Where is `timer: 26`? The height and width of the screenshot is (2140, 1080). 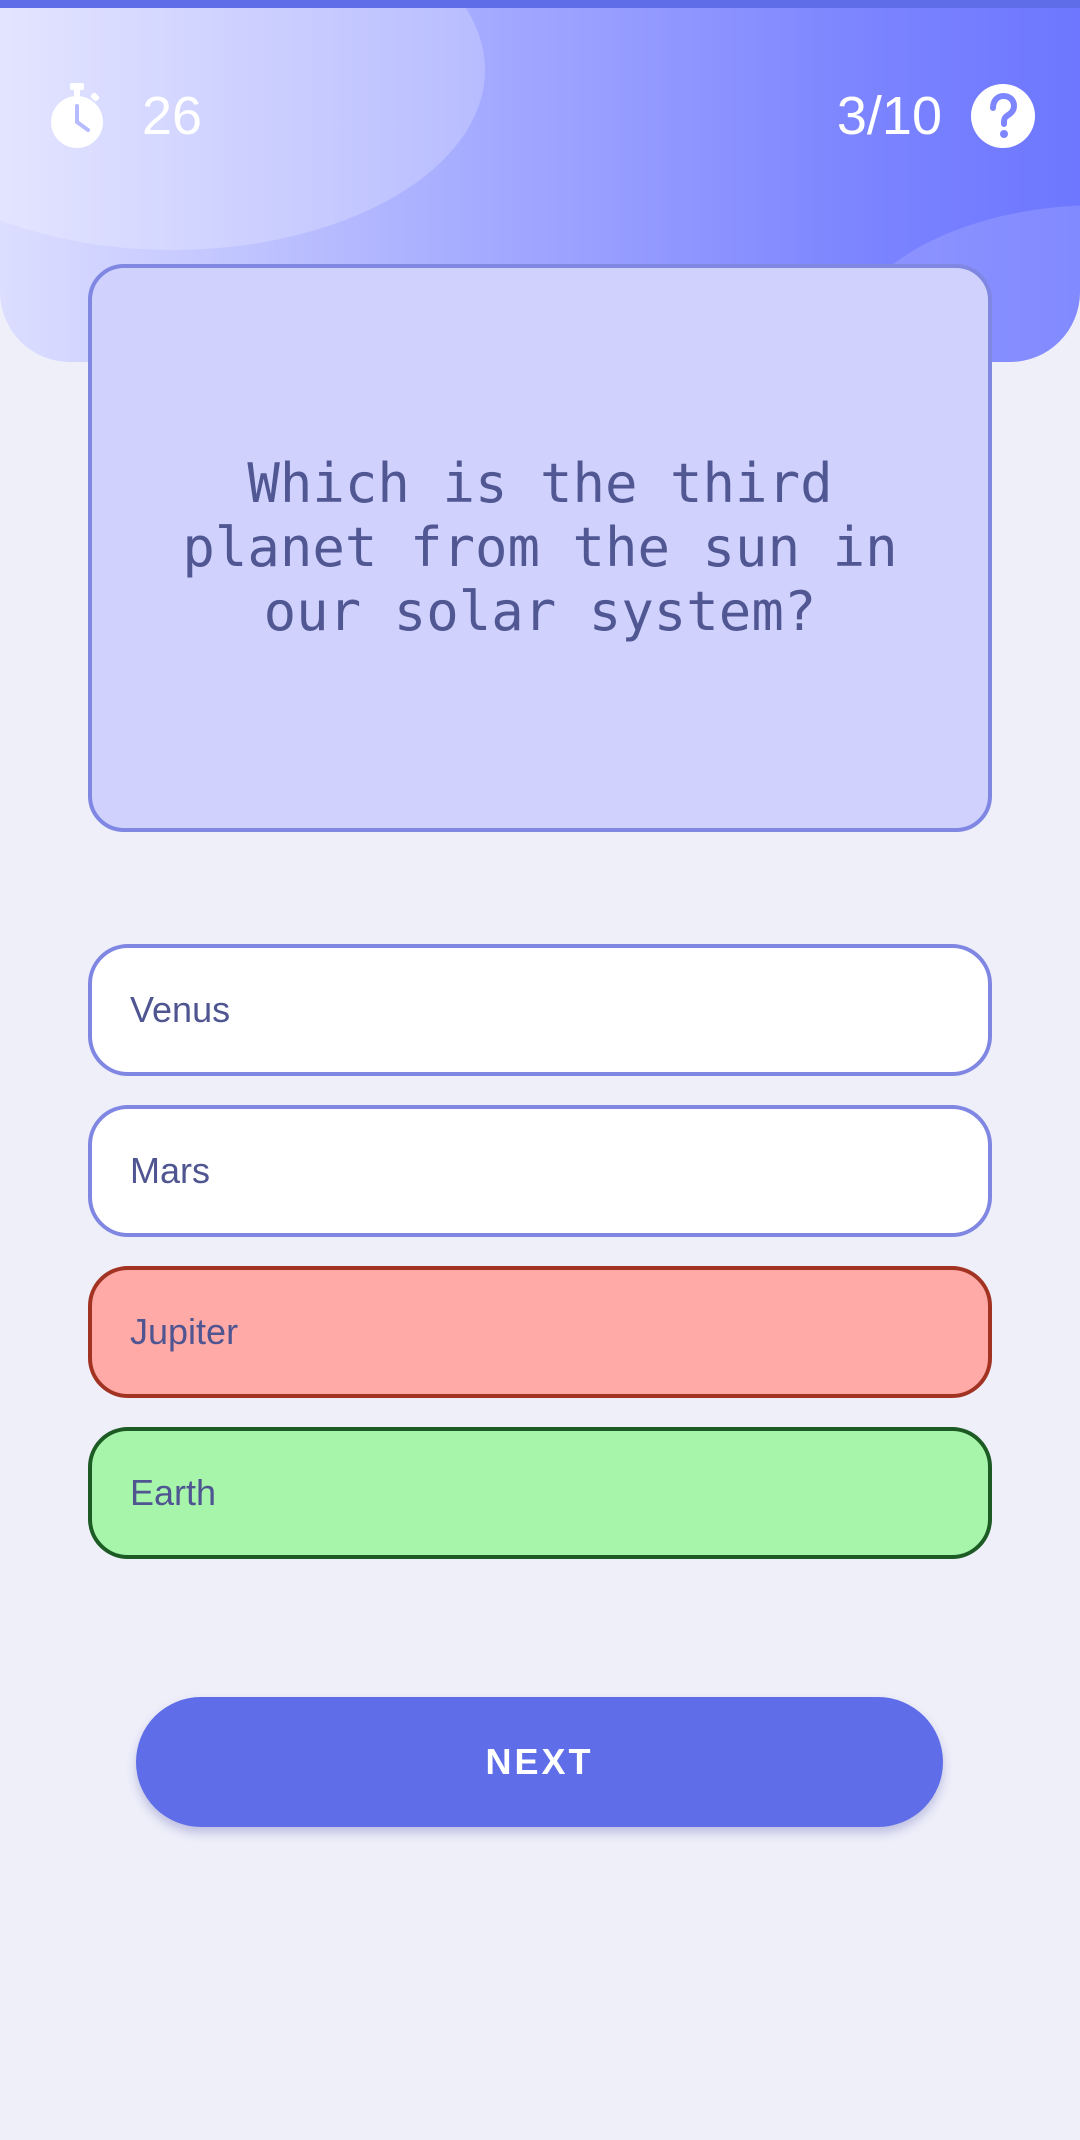 timer: 26 is located at coordinates (125, 116).